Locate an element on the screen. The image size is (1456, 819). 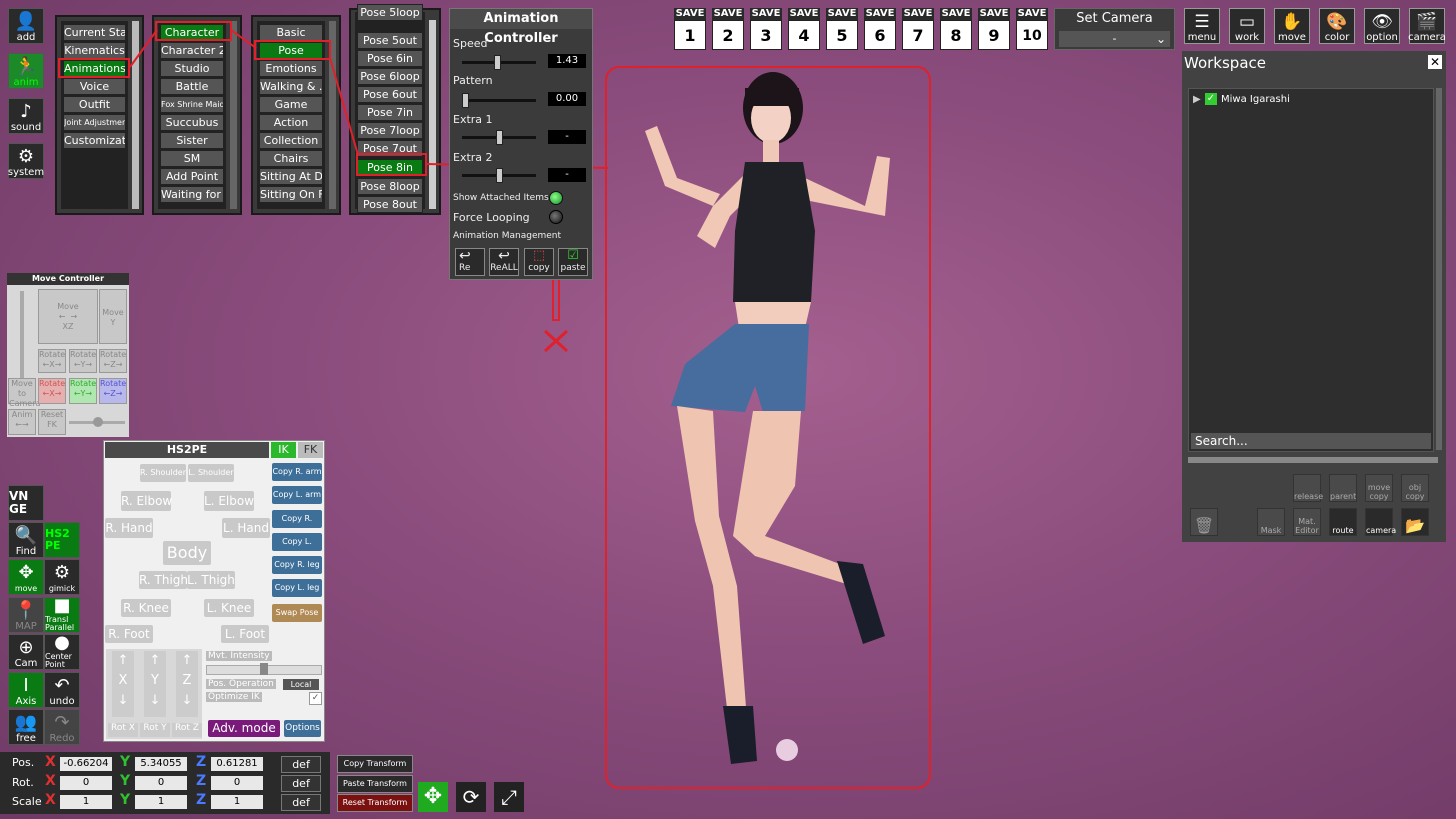
rotate-z-local-button: Rotate ←Z→ is located at coordinates (113, 391).